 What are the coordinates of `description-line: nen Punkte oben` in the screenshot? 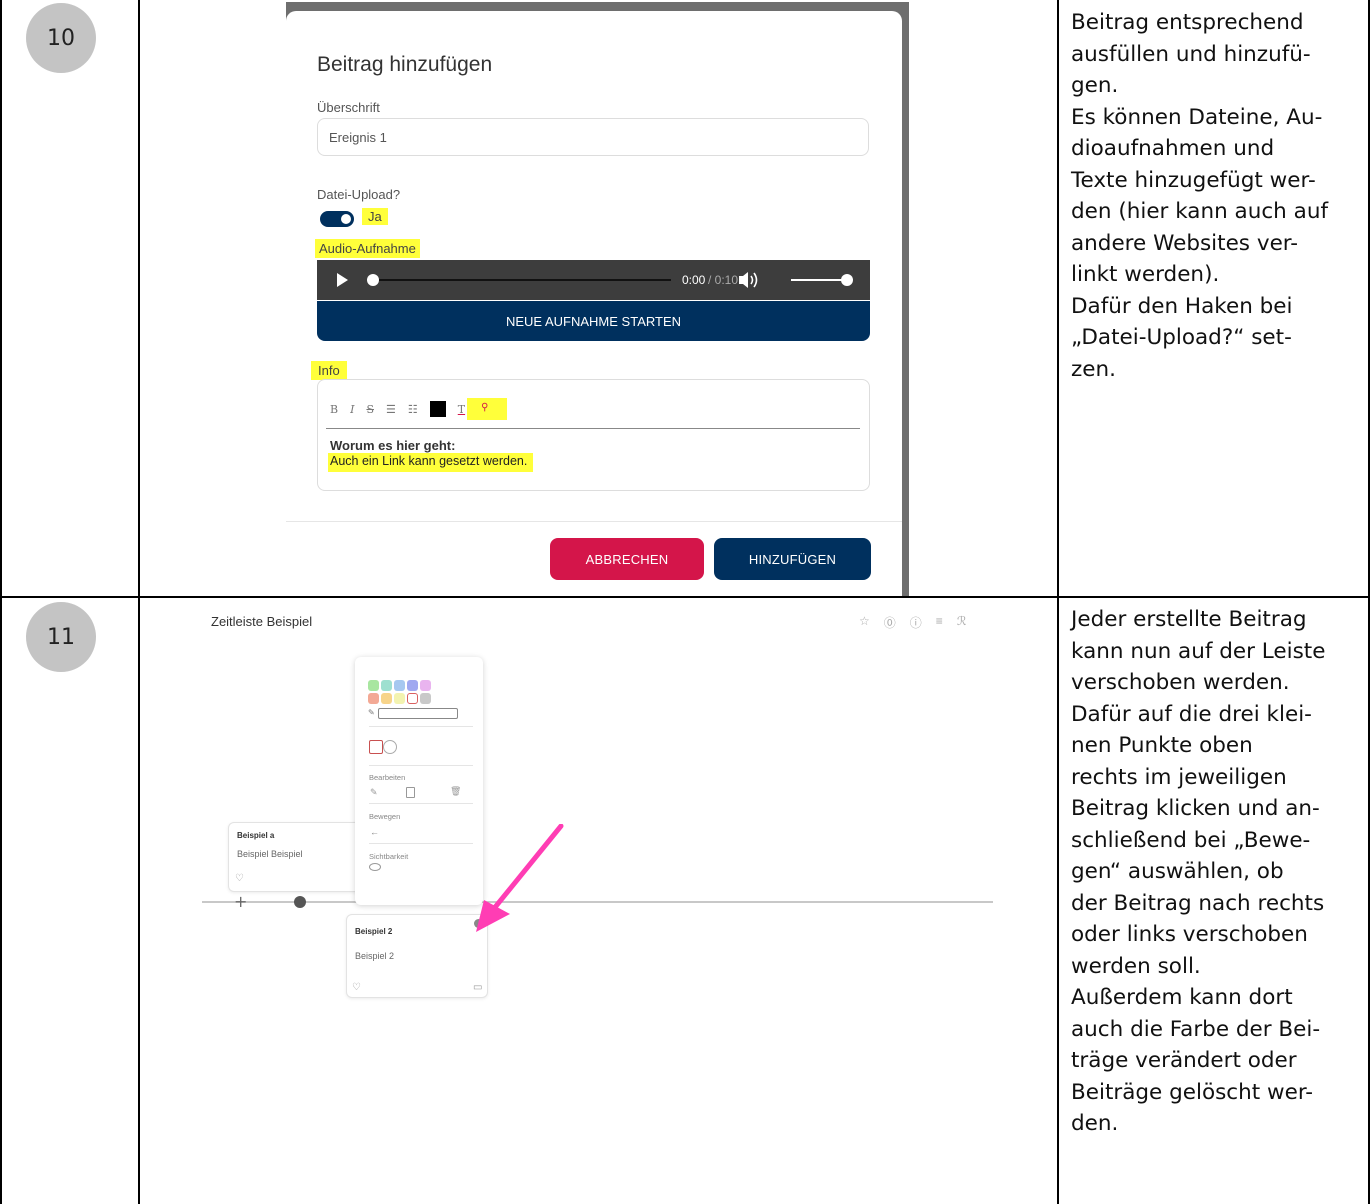 It's located at (1162, 745).